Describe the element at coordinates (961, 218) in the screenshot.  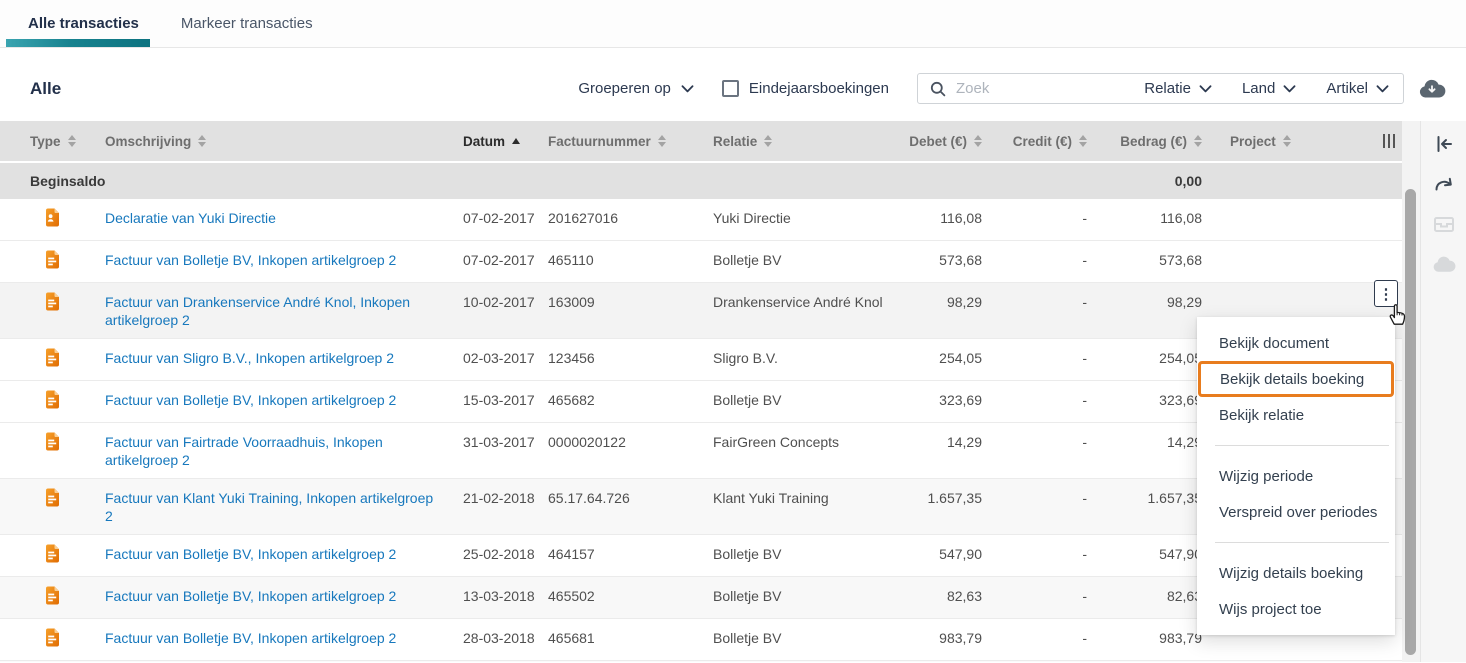
I see `debit-cell: 116,08` at that location.